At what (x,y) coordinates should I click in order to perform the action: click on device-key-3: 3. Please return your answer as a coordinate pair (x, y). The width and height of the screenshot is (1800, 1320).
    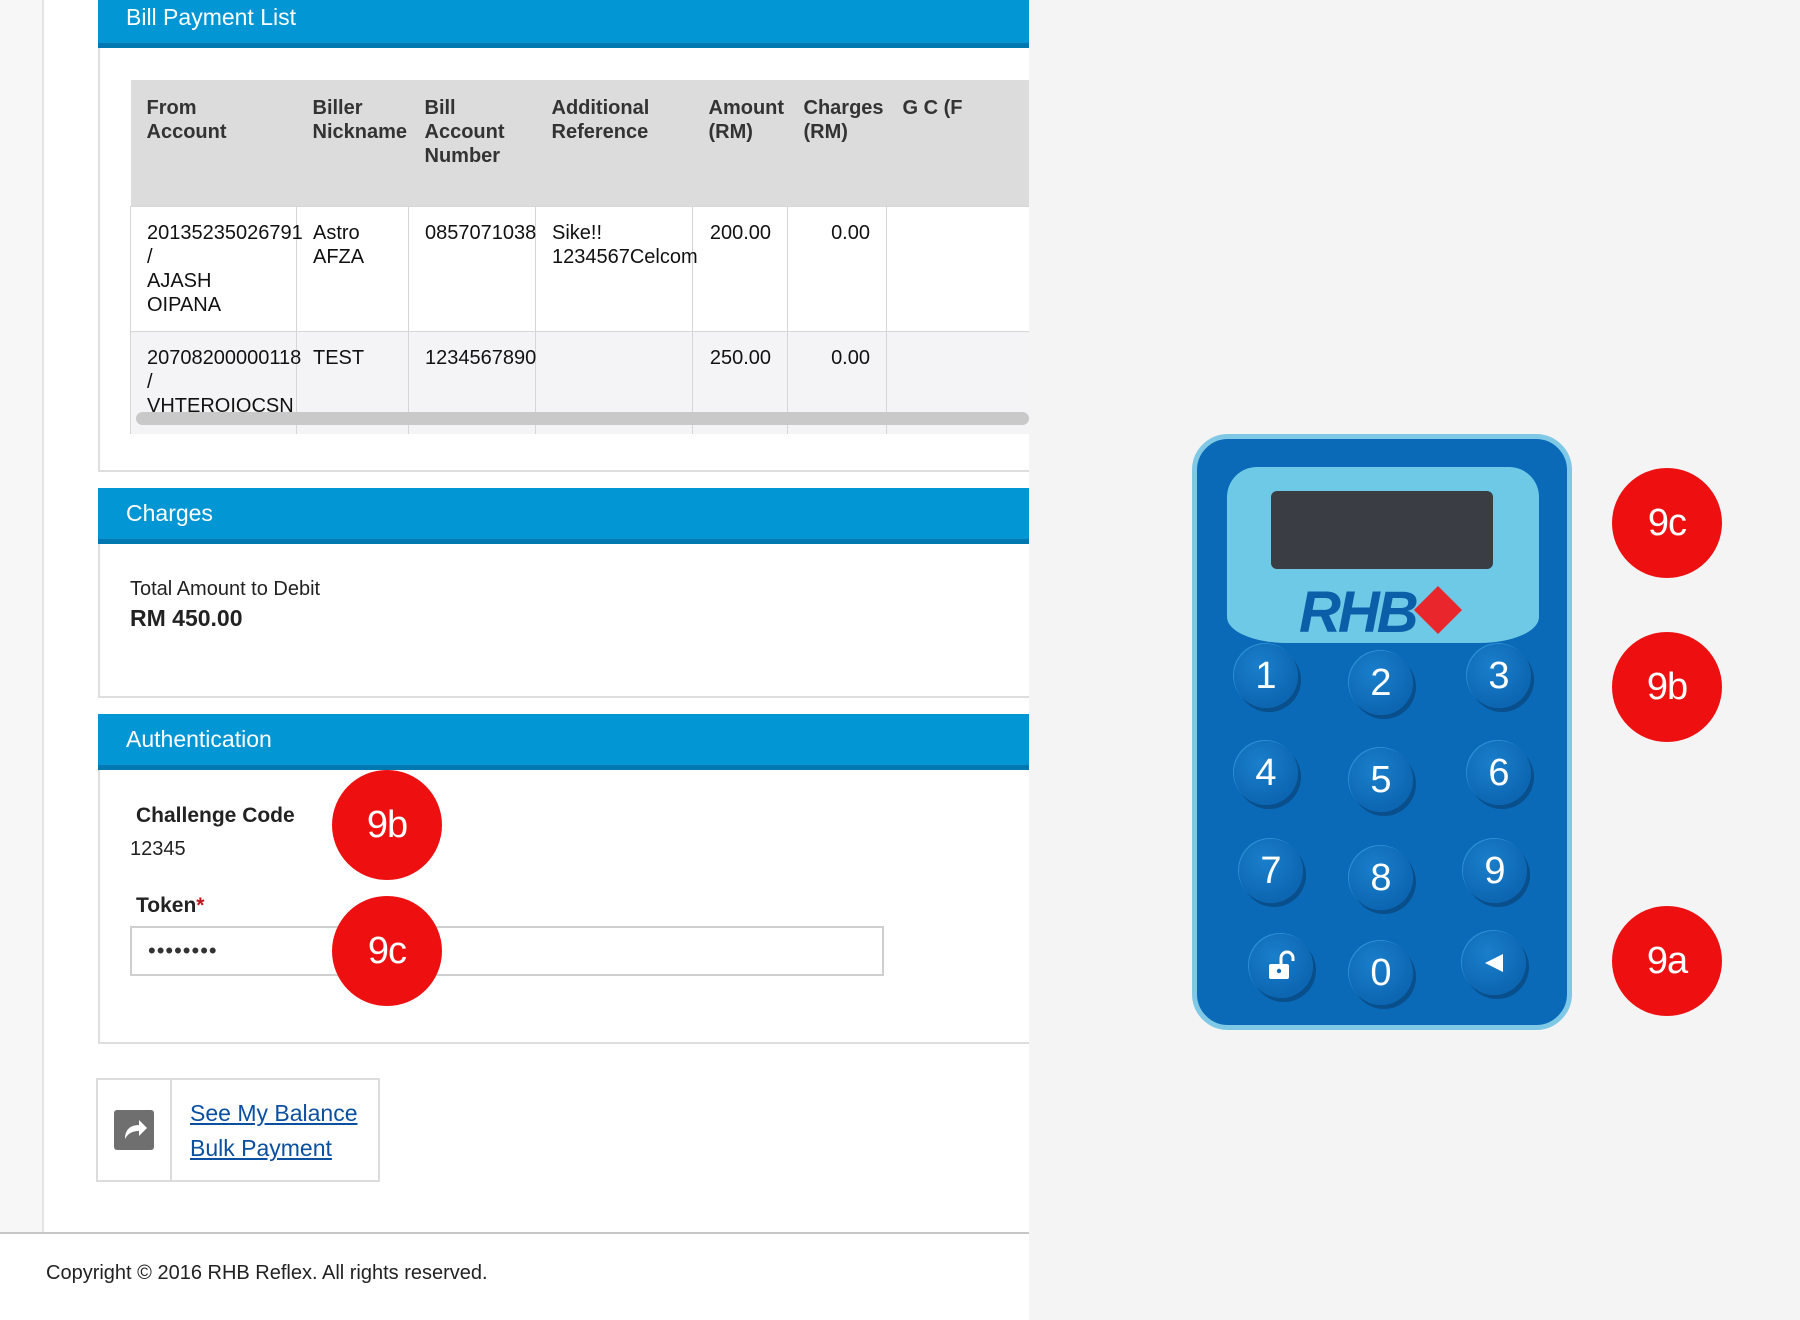
    Looking at the image, I should click on (1499, 676).